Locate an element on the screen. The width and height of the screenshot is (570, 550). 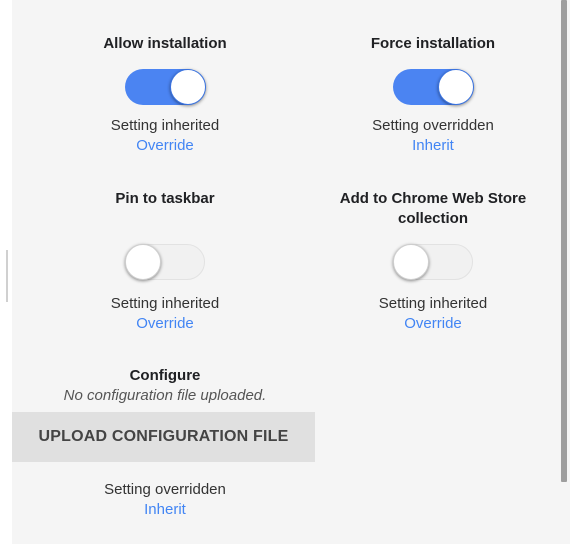
upload-configuration-file-button: UPLOAD CONFIGURATION FILE is located at coordinates (163, 437).